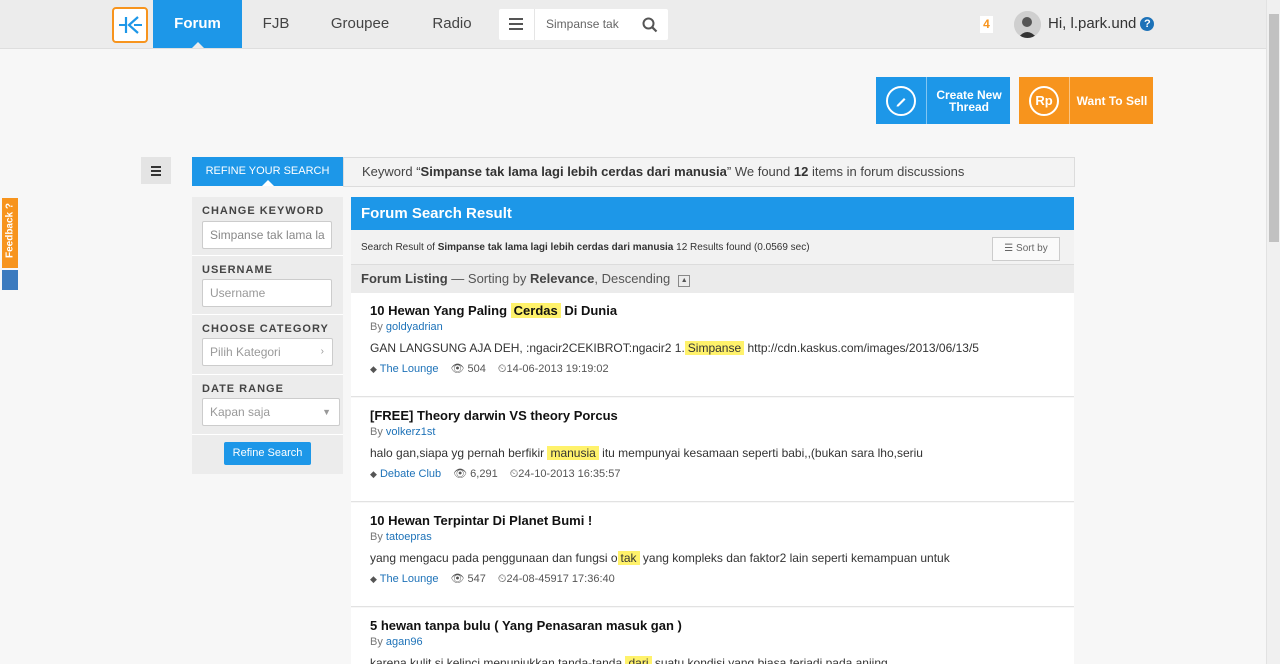 This screenshot has height=664, width=1280. I want to click on want-to-sell-button: Rp Want To Sell, so click(1086, 100).